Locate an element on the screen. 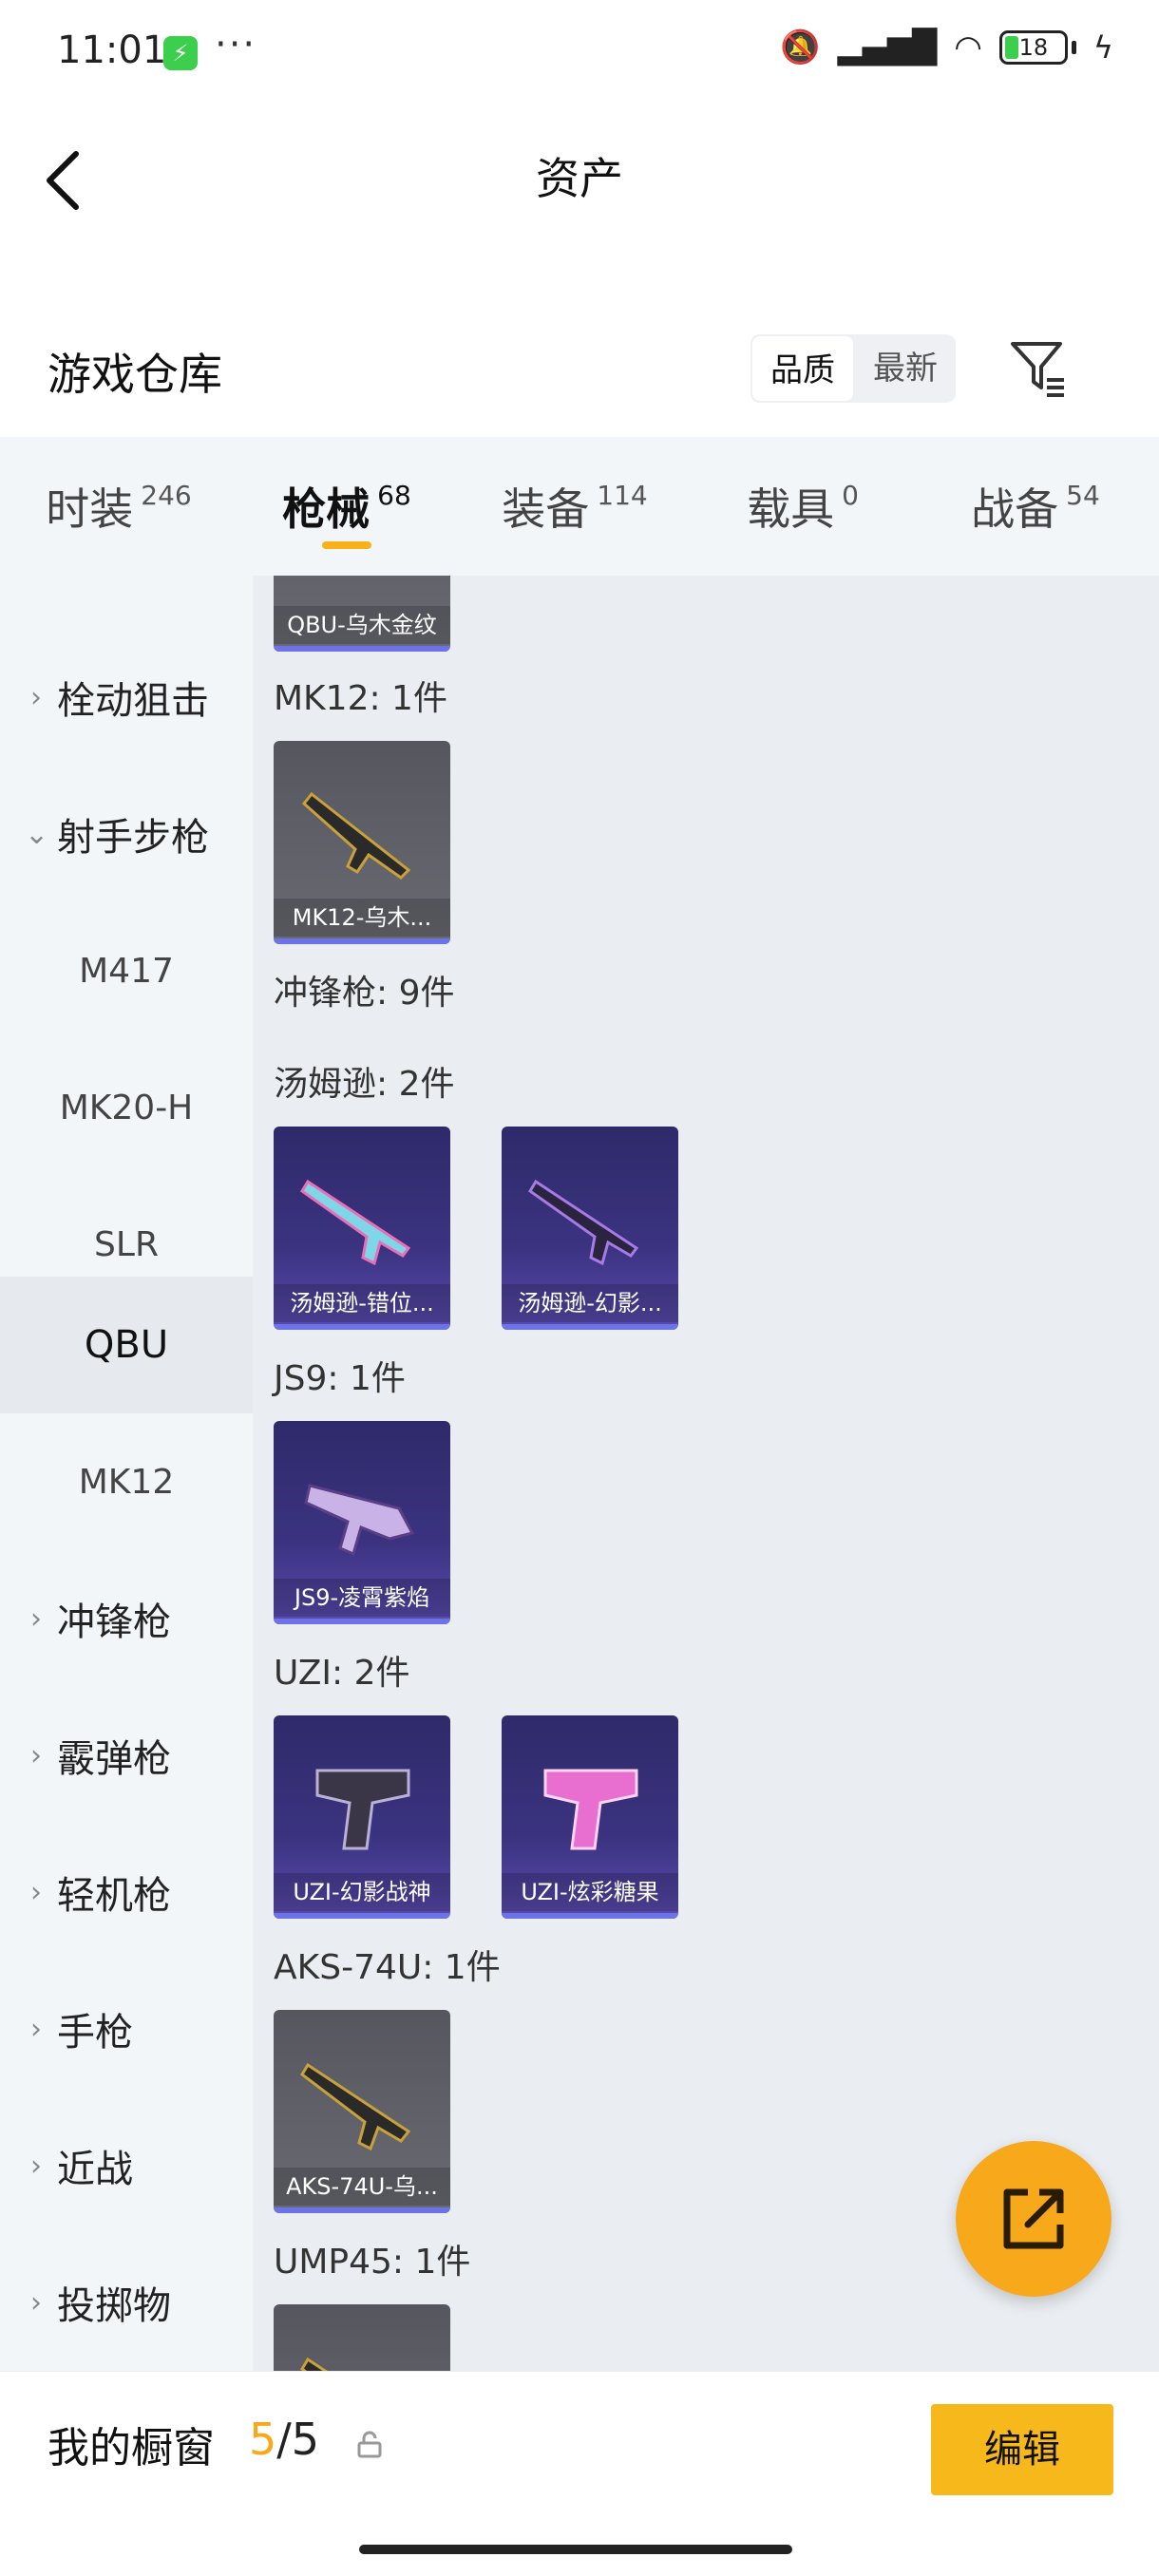 This screenshot has height=2576, width=1159. section-title: UZI: 2件 is located at coordinates (342, 1673).